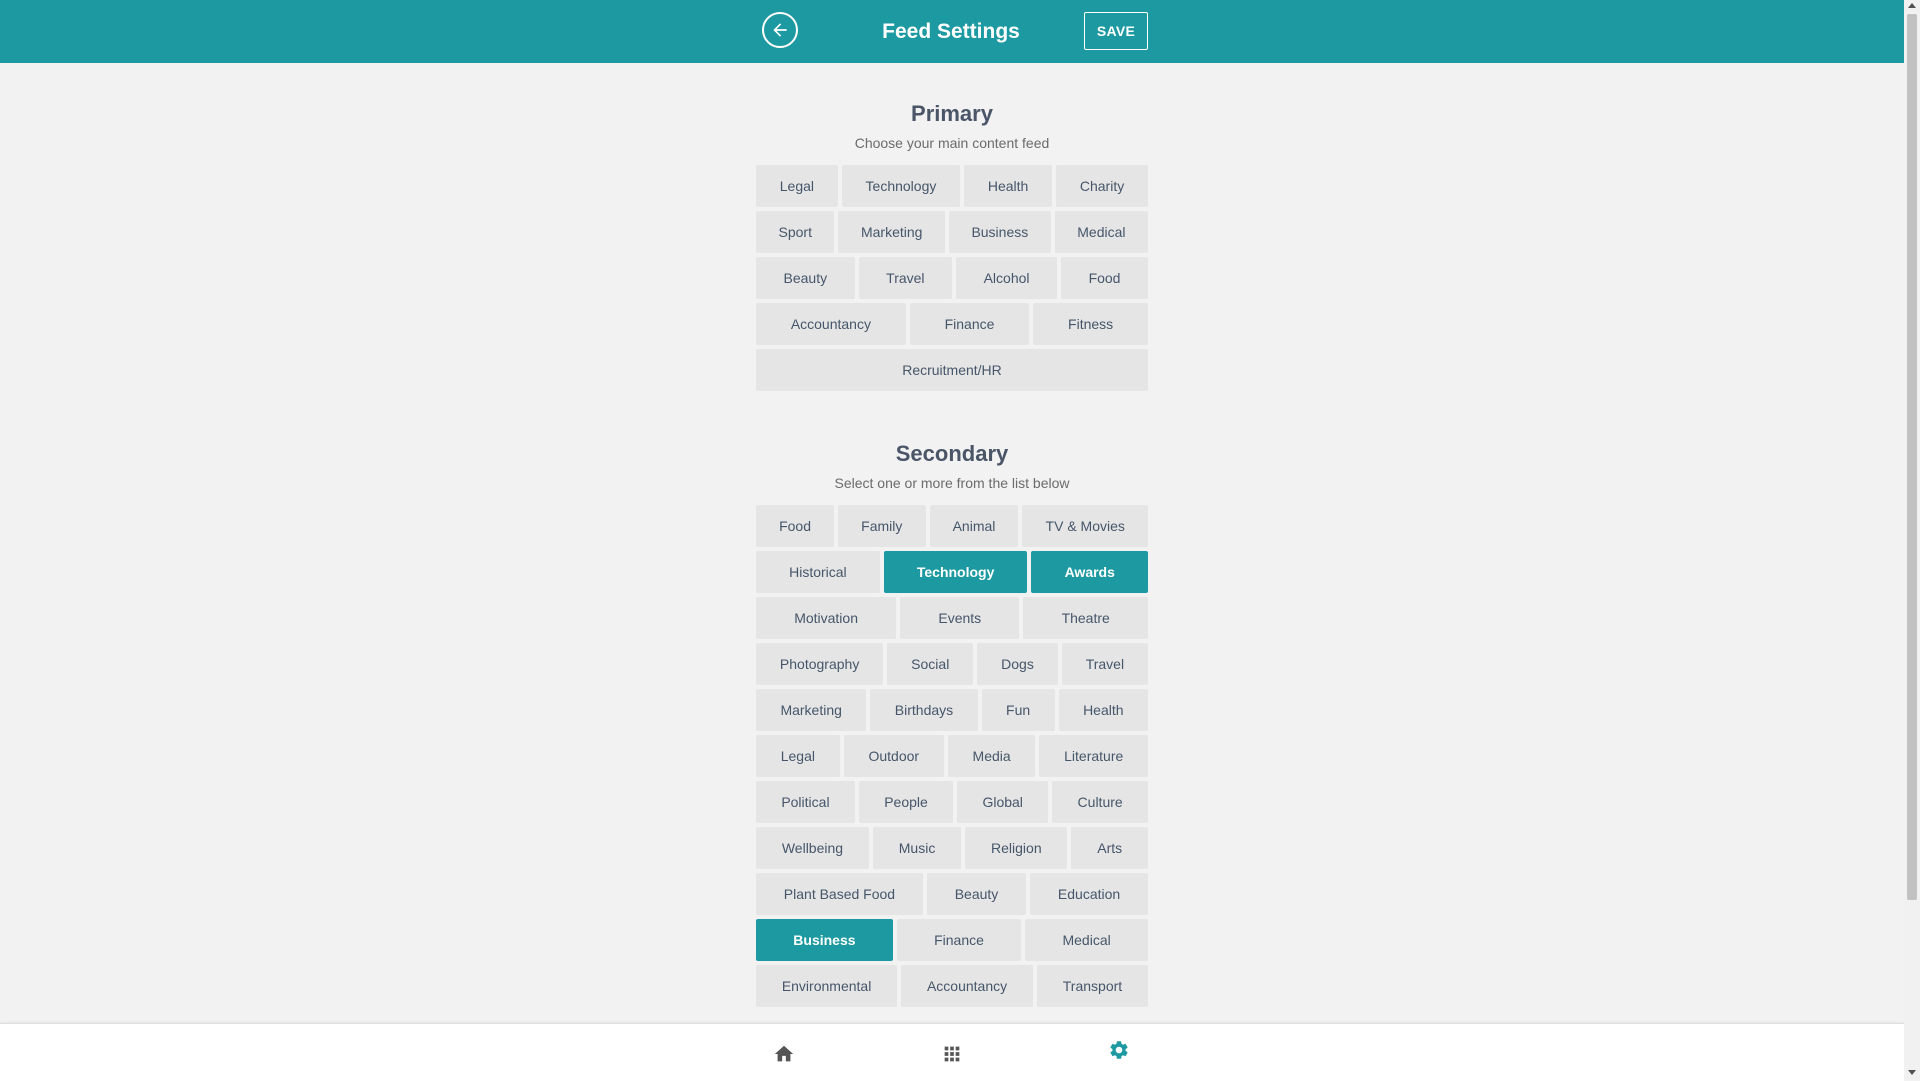 Image resolution: width=1920 pixels, height=1081 pixels. I want to click on secondary-chip-family: Family, so click(882, 526).